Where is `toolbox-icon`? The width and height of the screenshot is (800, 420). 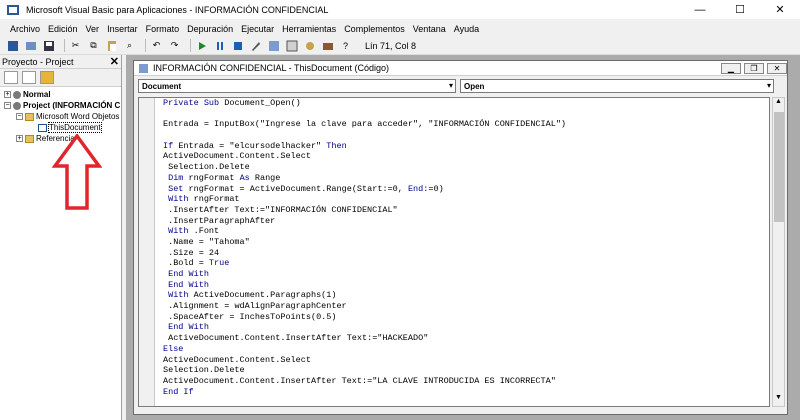
toolbox-icon is located at coordinates (327, 45).